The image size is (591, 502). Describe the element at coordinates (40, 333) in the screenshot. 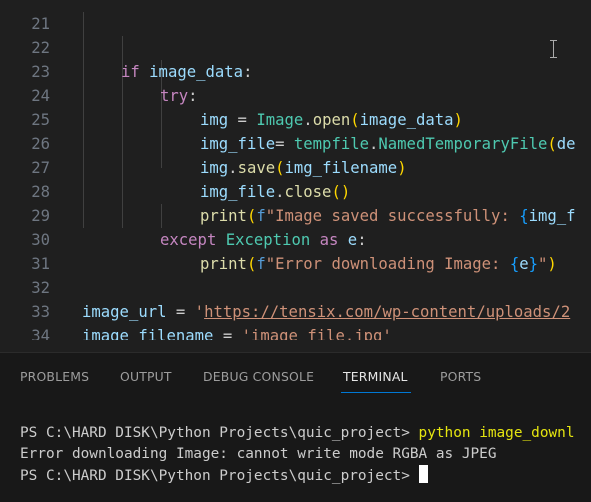

I see `line-number: 34` at that location.